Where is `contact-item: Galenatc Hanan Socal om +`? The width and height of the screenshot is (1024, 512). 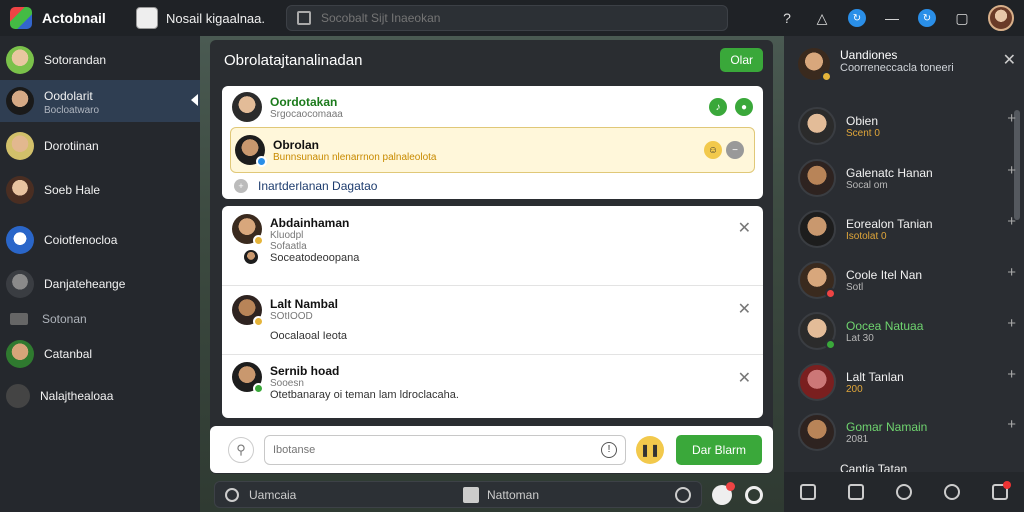 contact-item: Galenatc Hanan Socal om + is located at coordinates (907, 178).